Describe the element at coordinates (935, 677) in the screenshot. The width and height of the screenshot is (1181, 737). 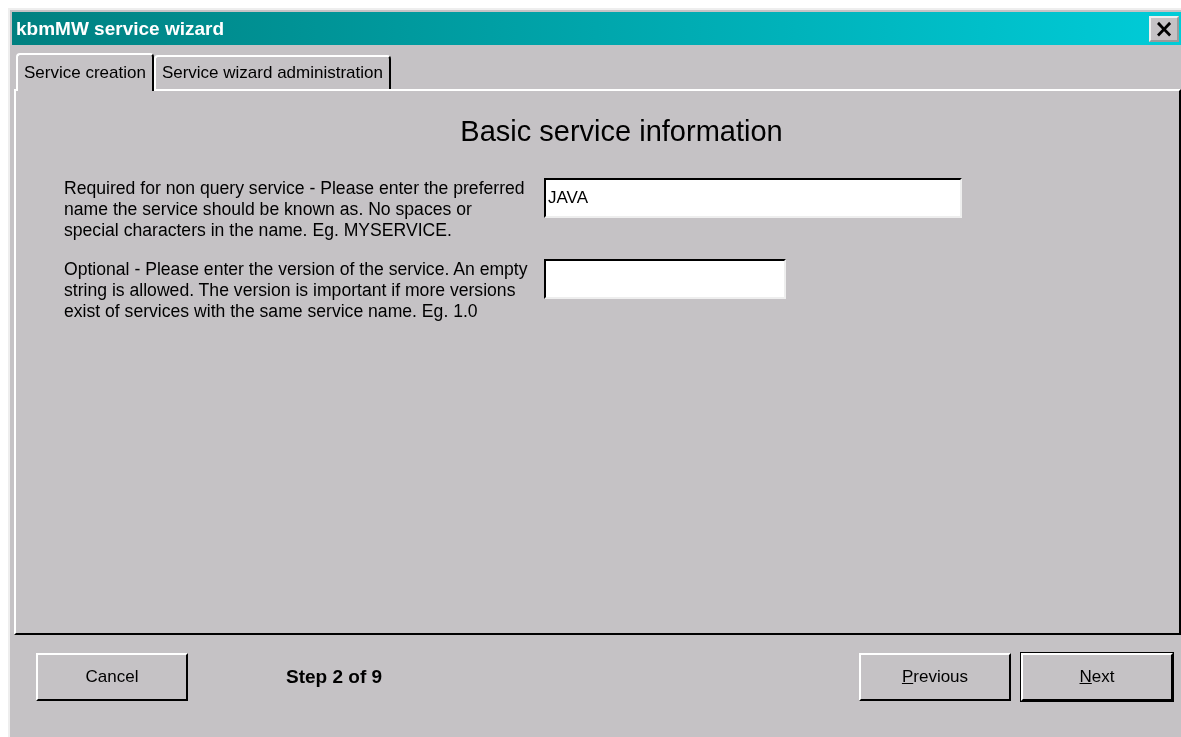
I see `nav-button: Previous` at that location.